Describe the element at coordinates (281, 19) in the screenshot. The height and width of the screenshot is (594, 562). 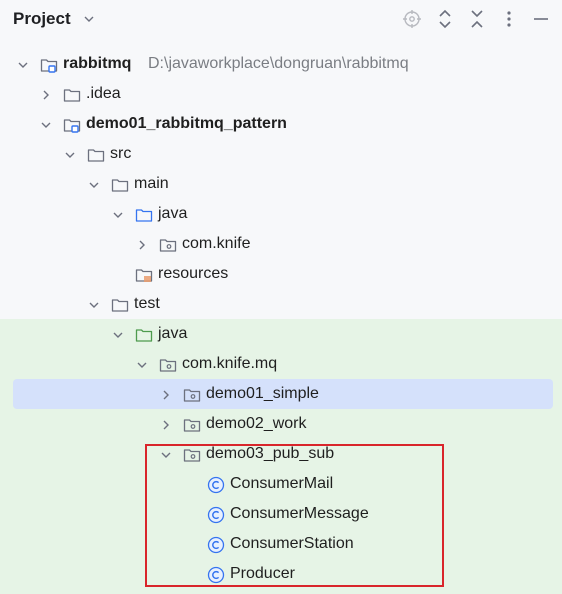
I see `project-tool-window-header: Project` at that location.